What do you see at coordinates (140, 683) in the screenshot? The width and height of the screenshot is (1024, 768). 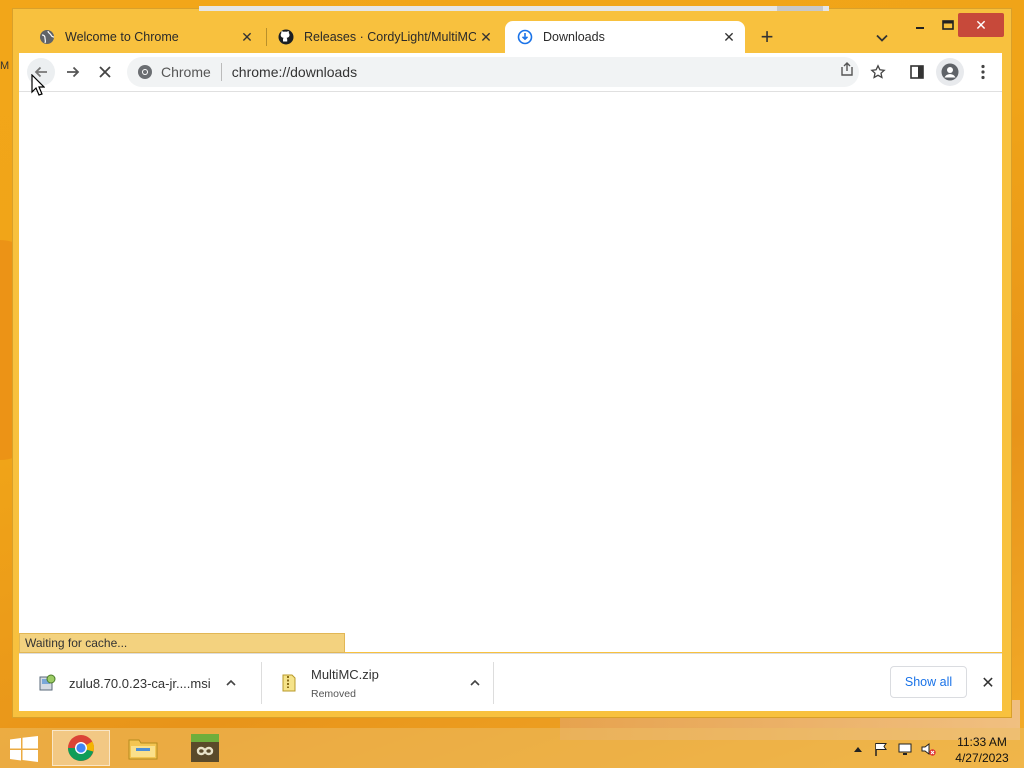 I see `download-filename: zulu8.70.0.23-ca-jr....msi` at bounding box center [140, 683].